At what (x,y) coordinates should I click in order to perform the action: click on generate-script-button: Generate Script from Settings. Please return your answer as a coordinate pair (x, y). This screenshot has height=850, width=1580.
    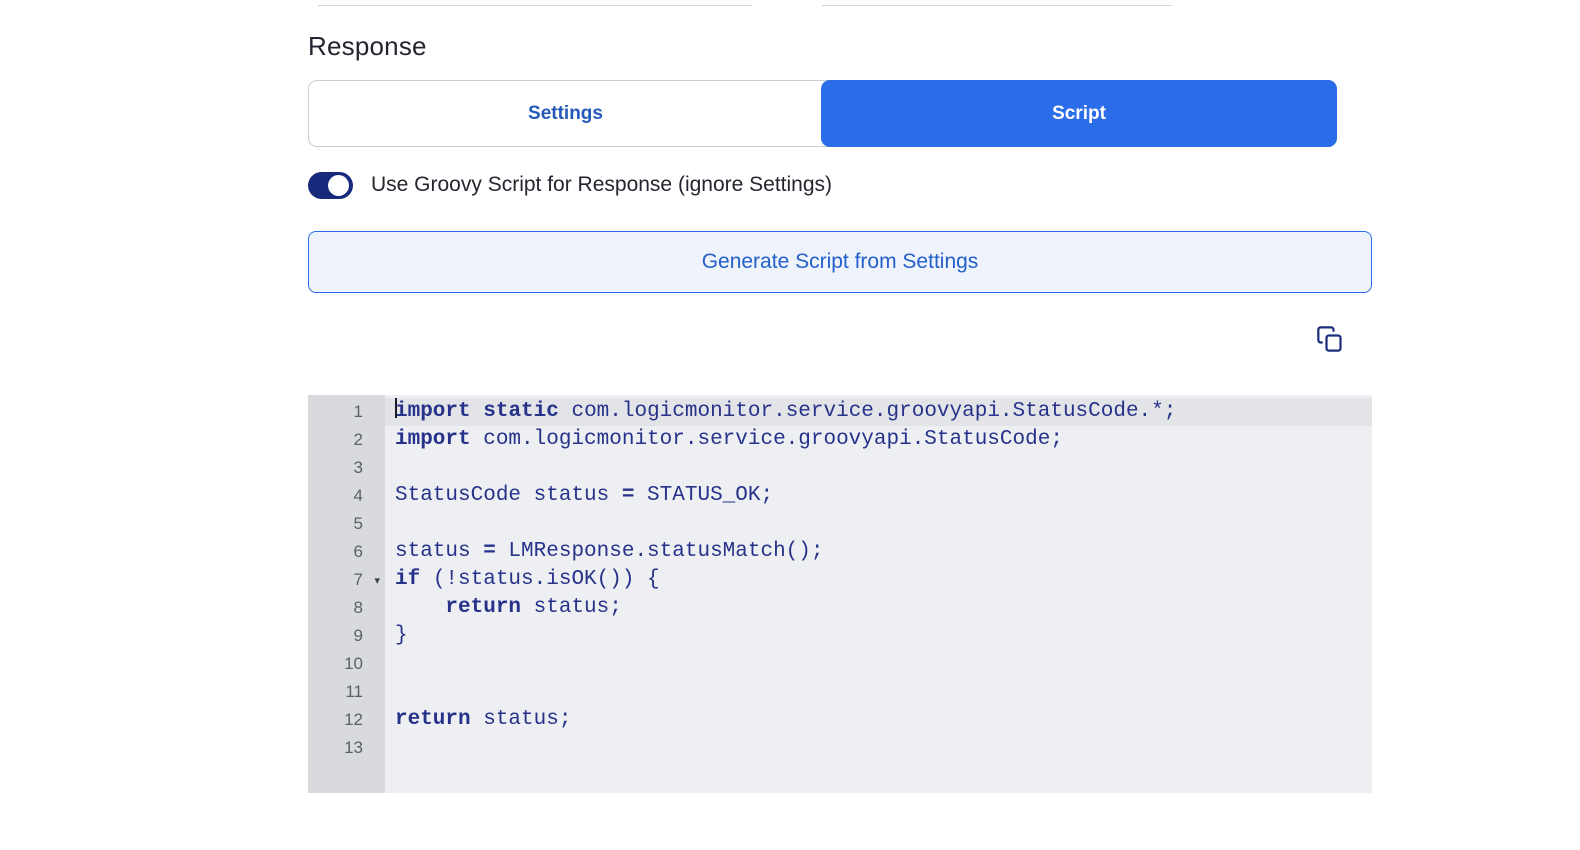
    Looking at the image, I should click on (840, 262).